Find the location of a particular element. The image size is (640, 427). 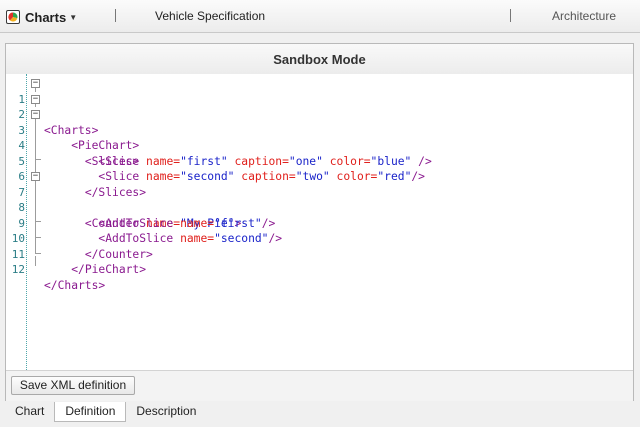

app-name: Charts is located at coordinates (46, 17).